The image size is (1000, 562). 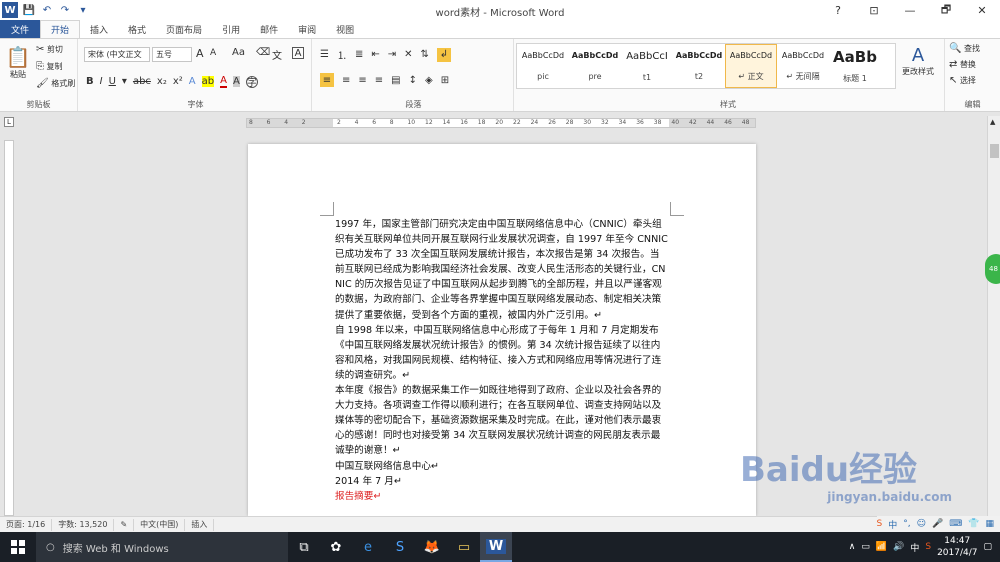 I want to click on language: 中文(中国), so click(x=160, y=524).